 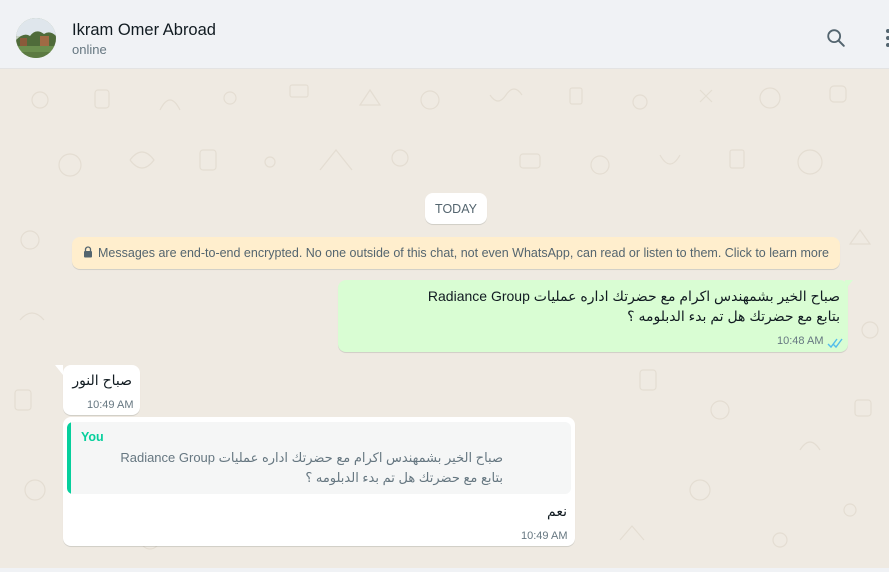 I want to click on lock-icon, so click(x=88, y=253).